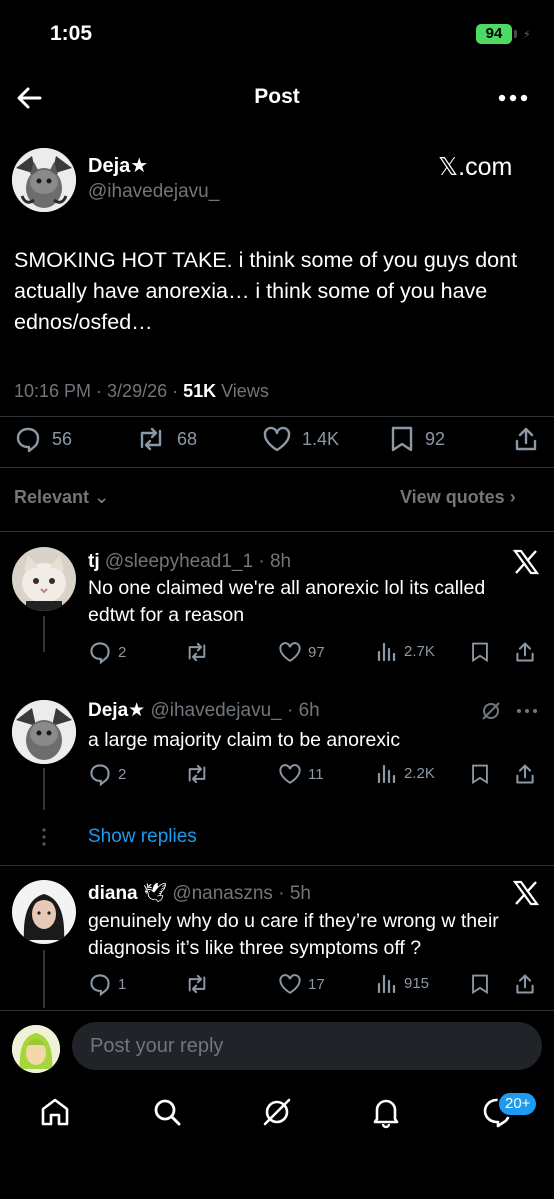  I want to click on reply-handle: @sleepyhead1_1 · 8h, so click(198, 561).